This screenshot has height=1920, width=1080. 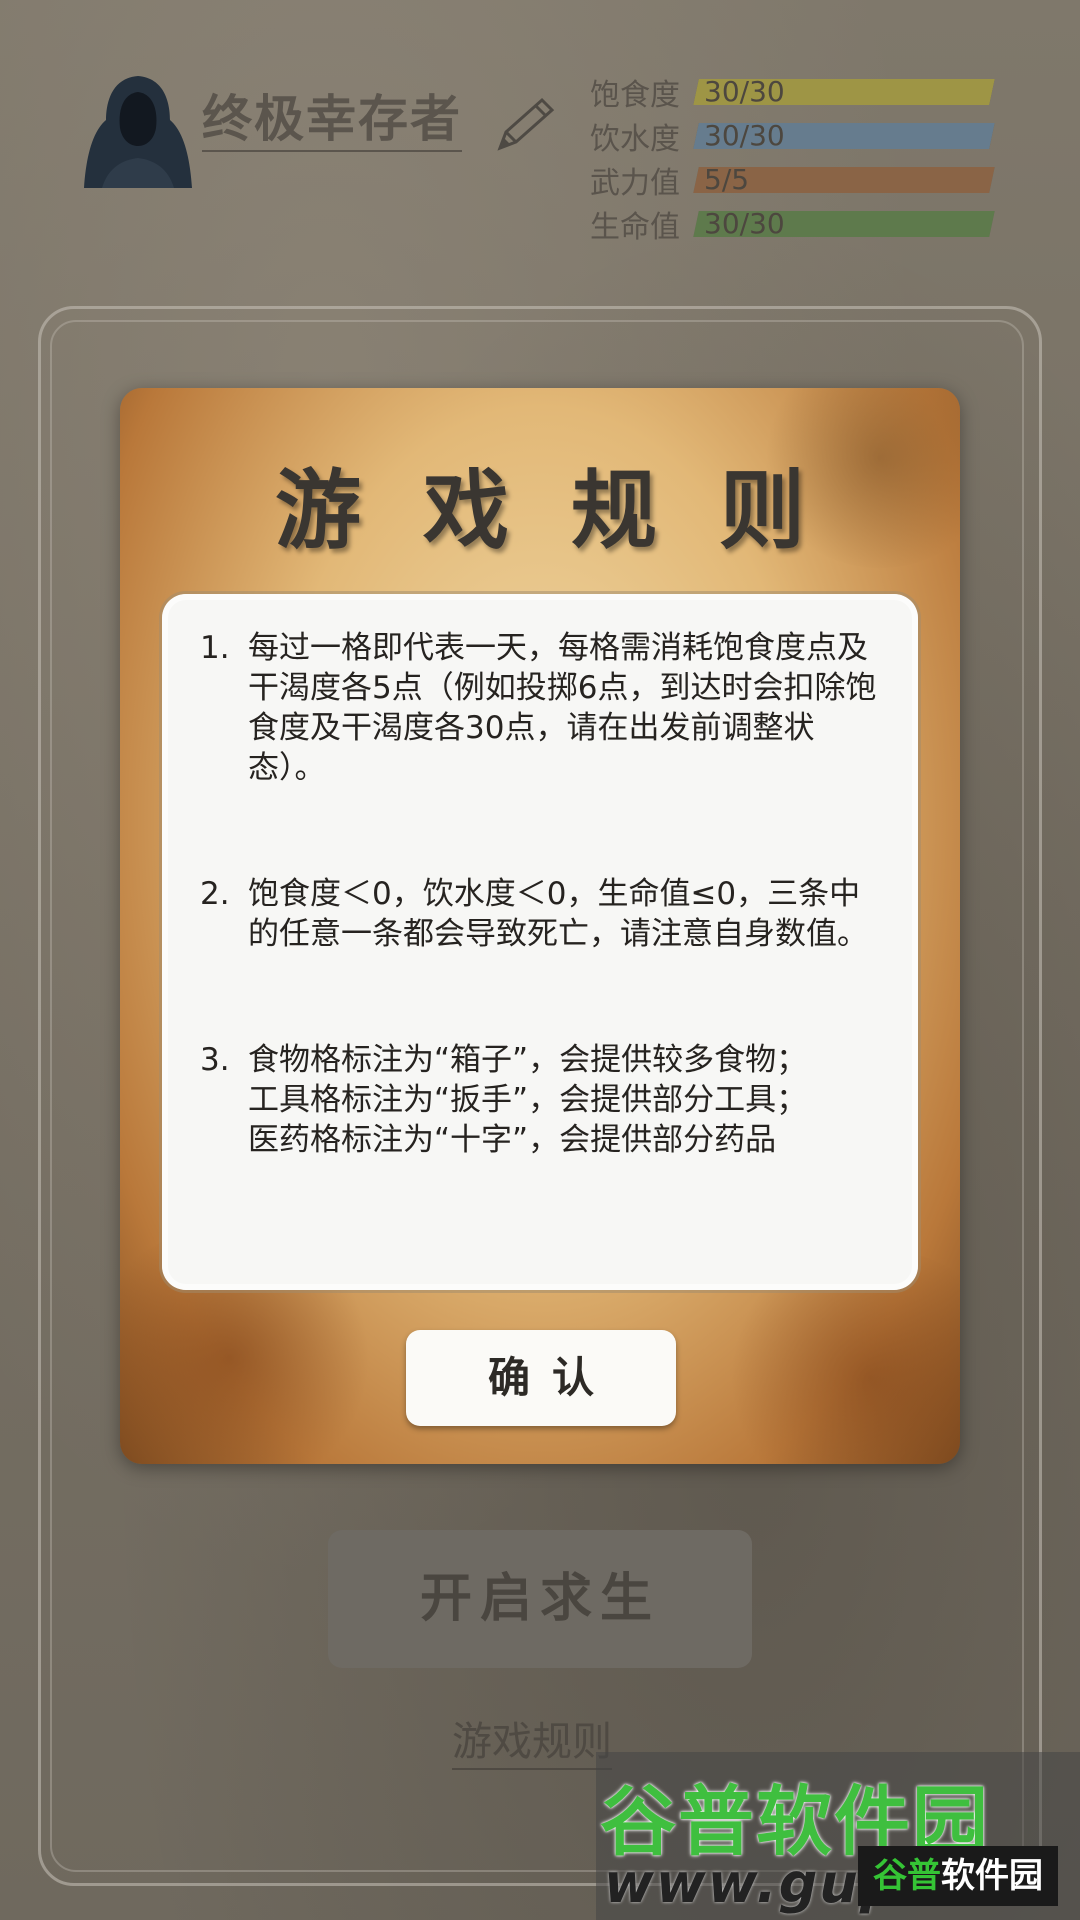 I want to click on stat-row-satiety: 饱食度 30/30, so click(x=795, y=92).